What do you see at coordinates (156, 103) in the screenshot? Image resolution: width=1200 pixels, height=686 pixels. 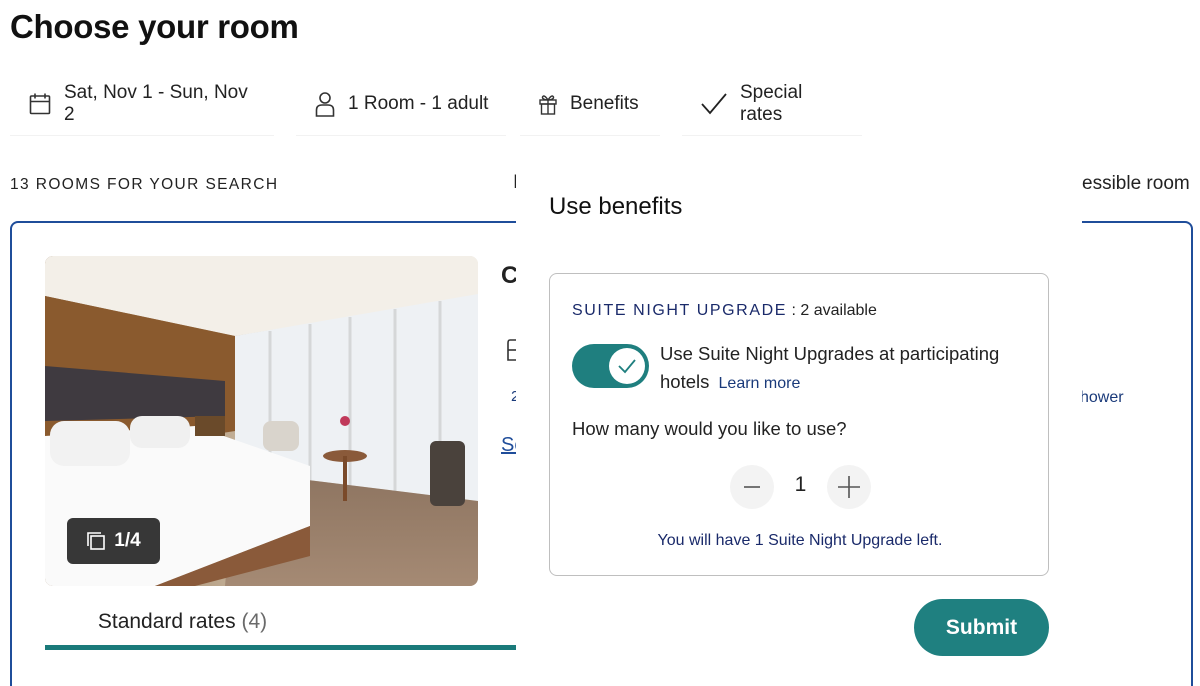 I see `dates-label: Sat, Nov 1 - Sun, Nov 2` at bounding box center [156, 103].